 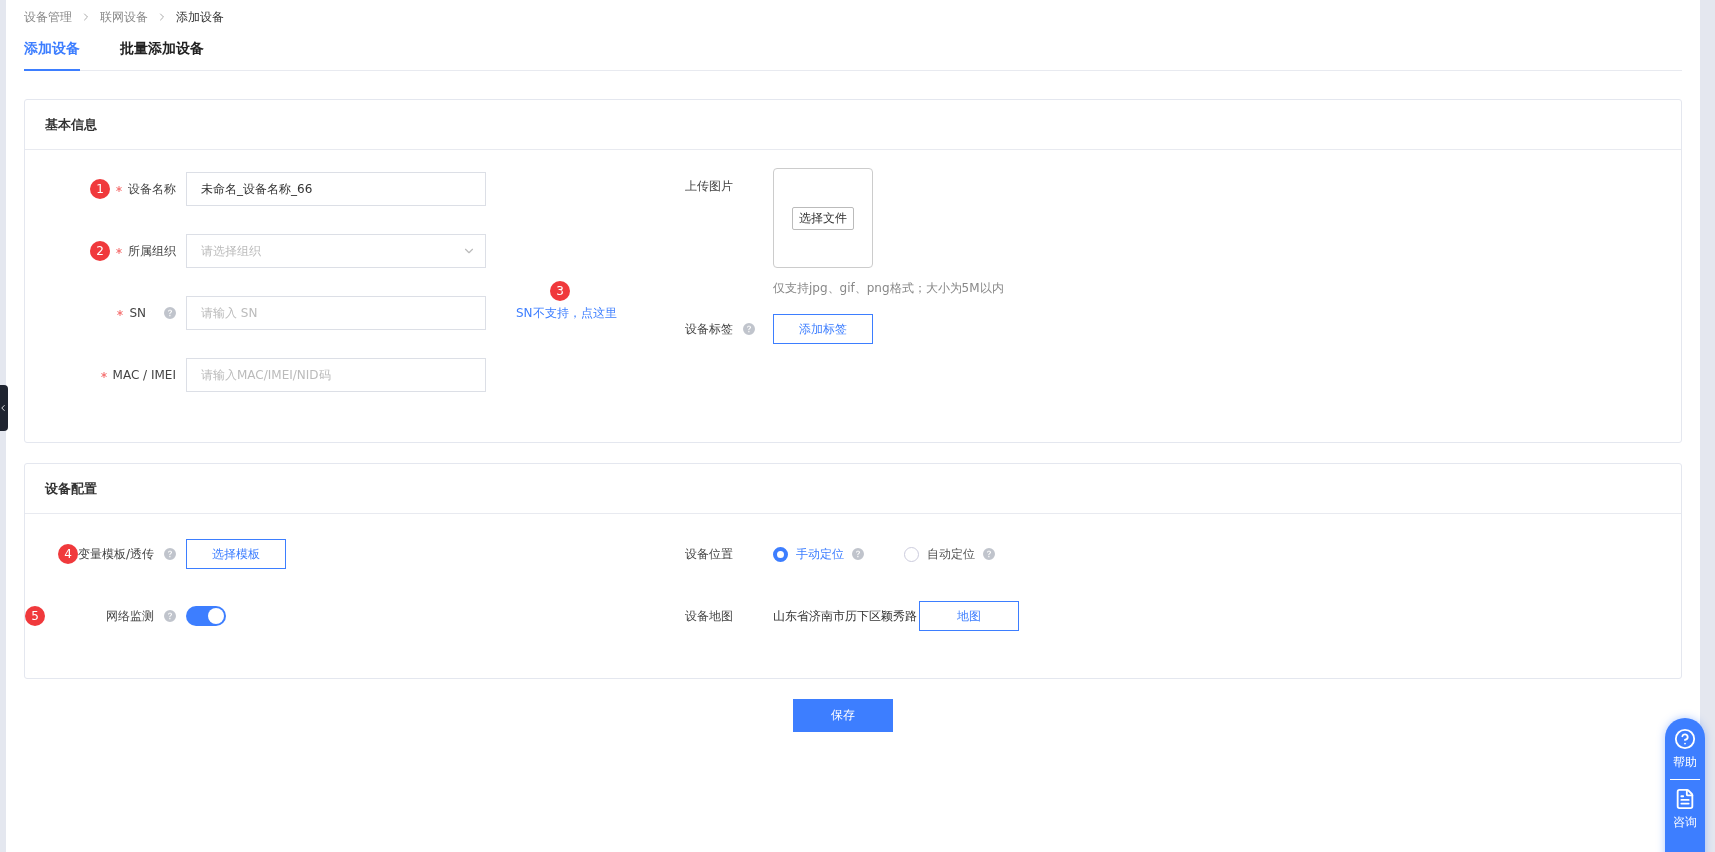 I want to click on field-label: 网络监测, so click(x=130, y=616).